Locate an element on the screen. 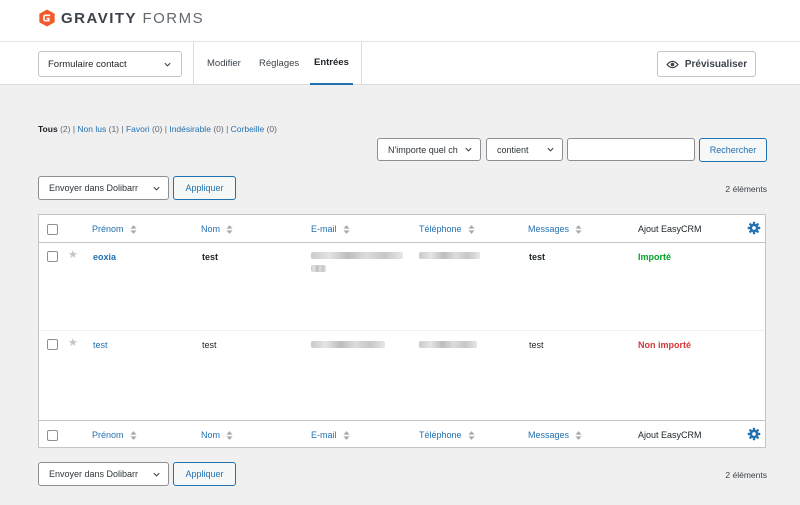  cell-prenom: test is located at coordinates (100, 345).